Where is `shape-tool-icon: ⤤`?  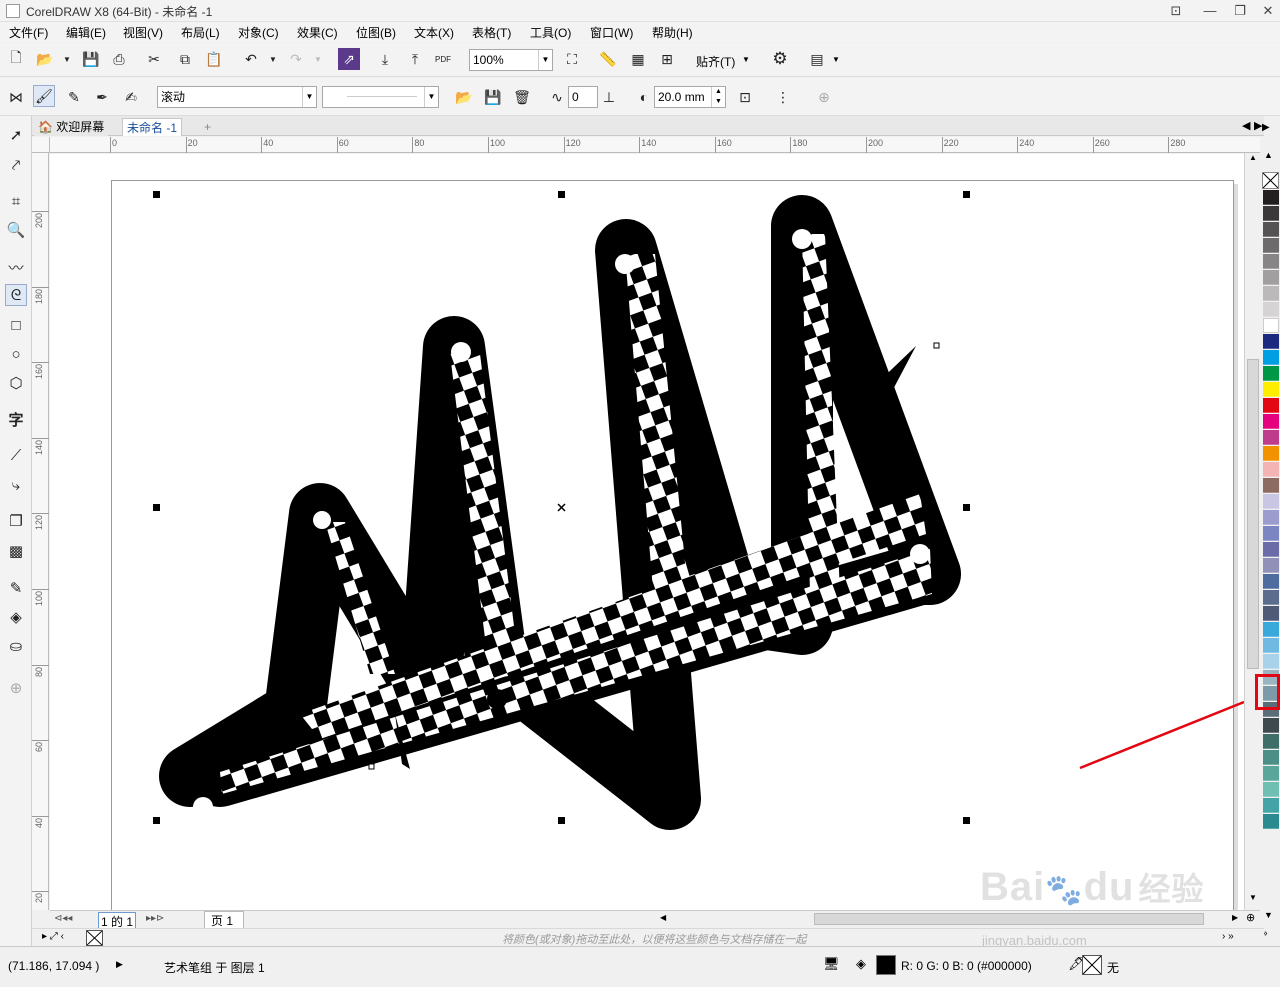 shape-tool-icon: ⤤ is located at coordinates (16, 165).